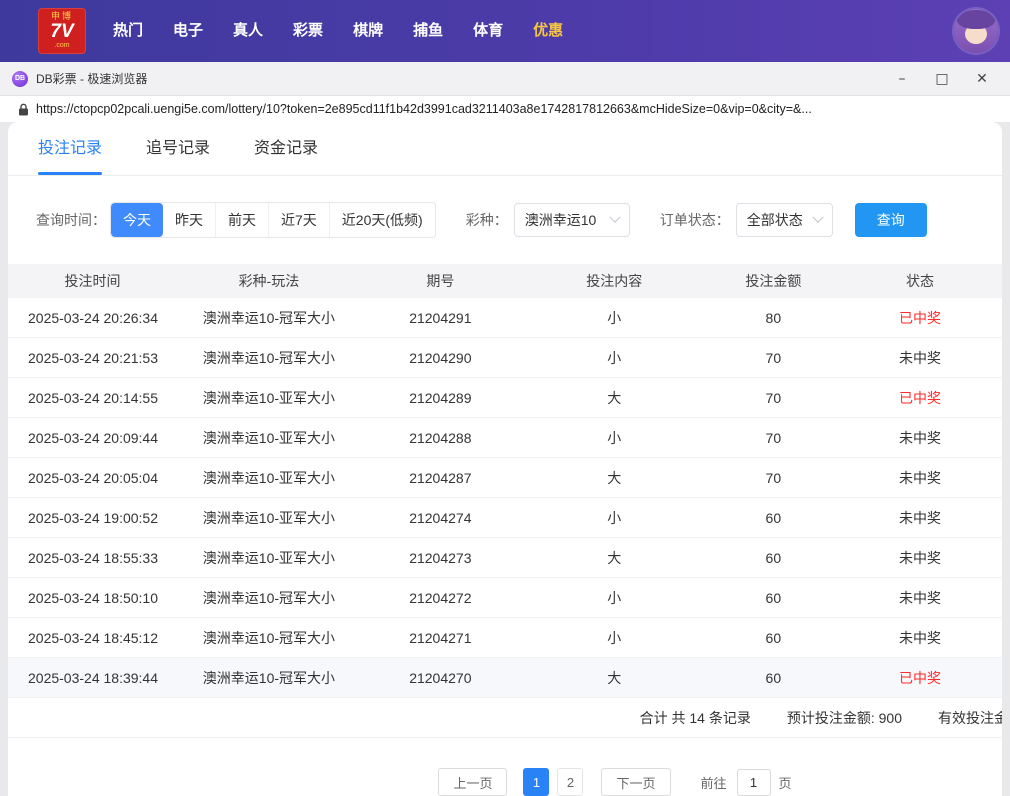  What do you see at coordinates (818, 217) in the screenshot?
I see `chevron-down-icon` at bounding box center [818, 217].